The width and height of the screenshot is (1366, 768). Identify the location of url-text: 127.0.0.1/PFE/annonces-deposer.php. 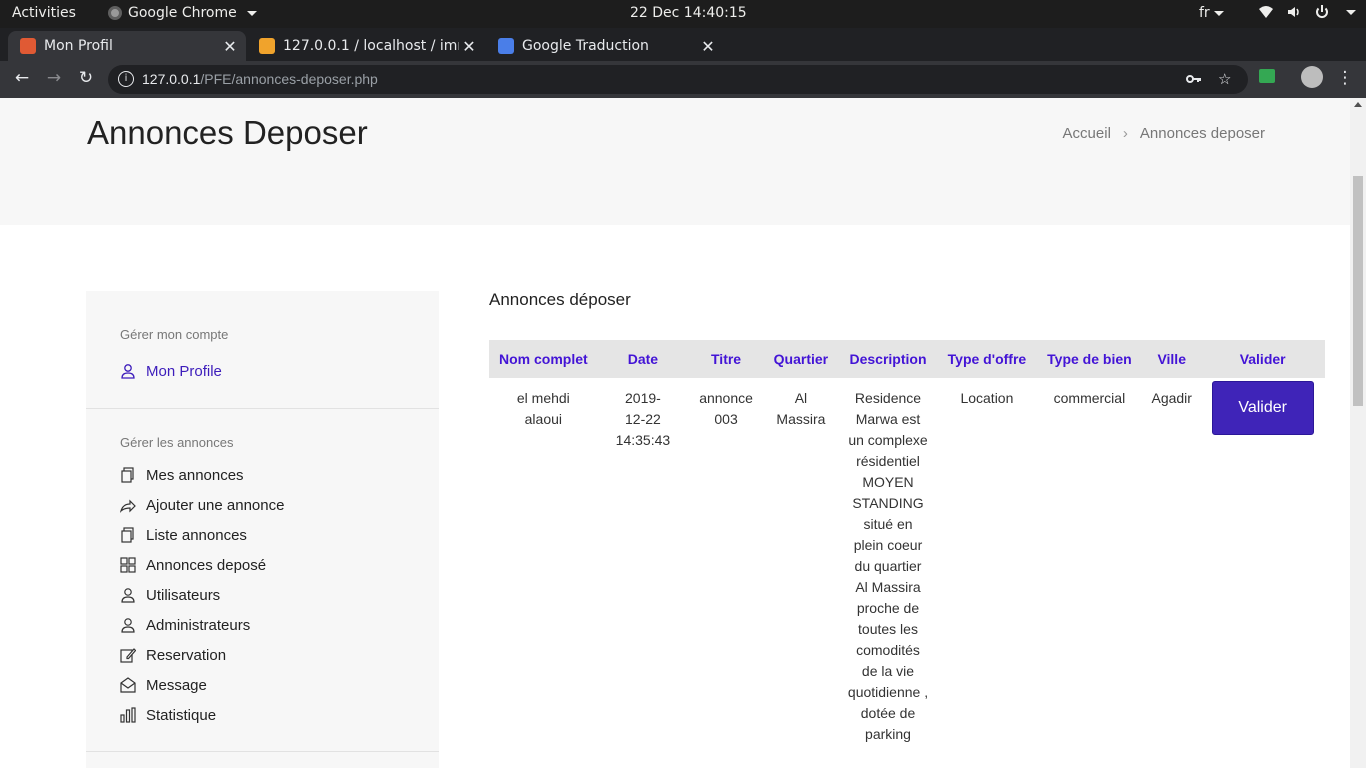
(260, 79).